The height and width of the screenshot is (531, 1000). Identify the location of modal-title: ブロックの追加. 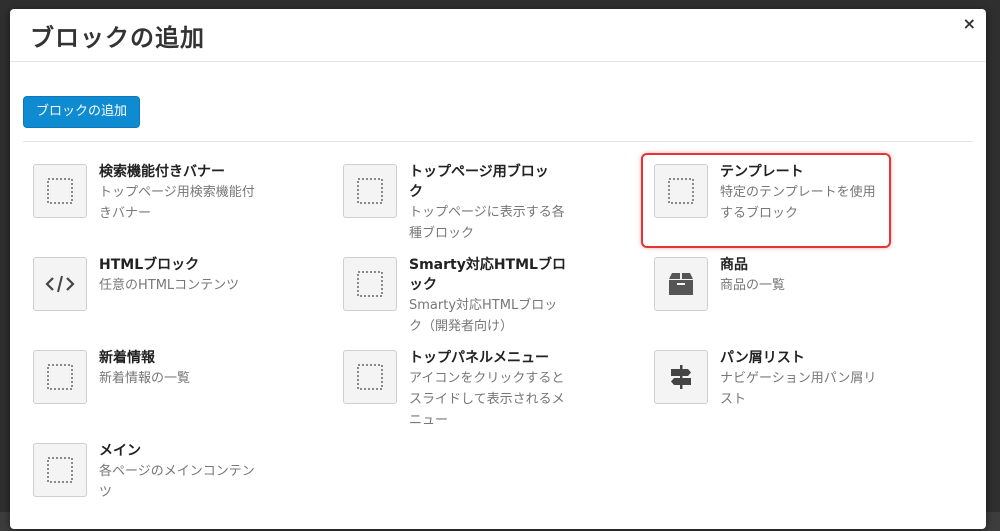
(117, 38).